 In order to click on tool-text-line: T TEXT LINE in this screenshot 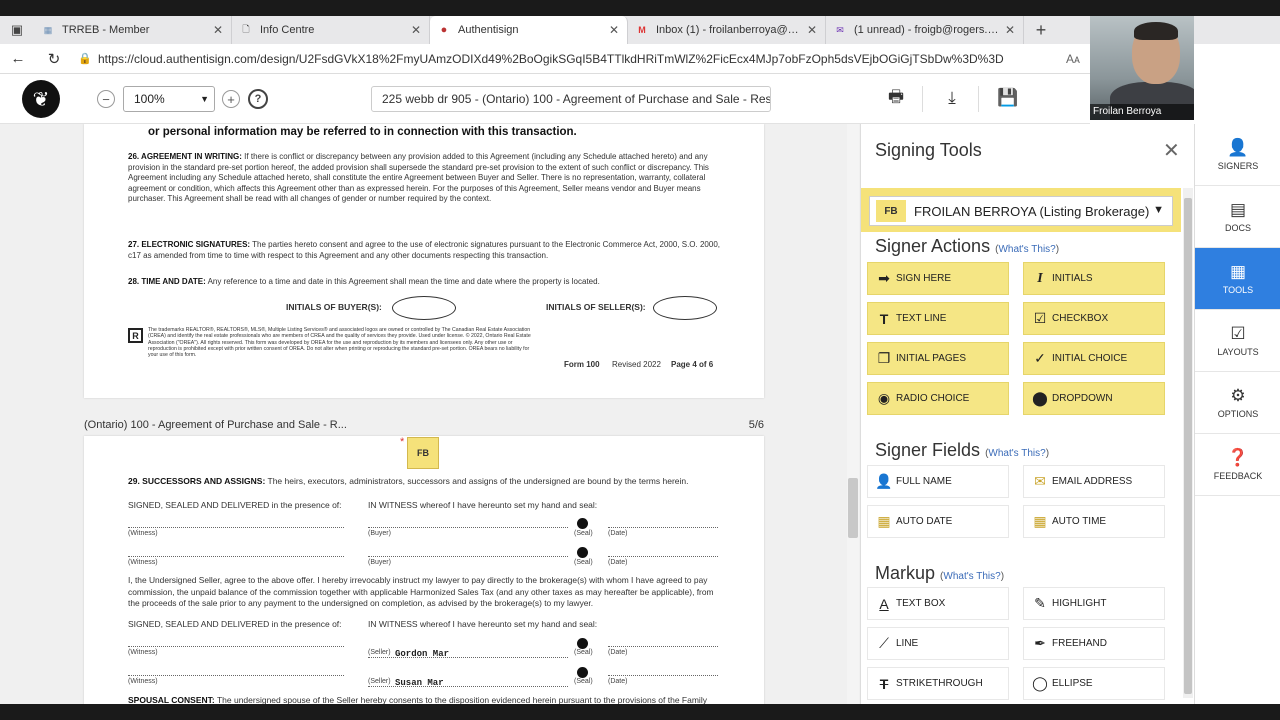, I will do `click(938, 318)`.